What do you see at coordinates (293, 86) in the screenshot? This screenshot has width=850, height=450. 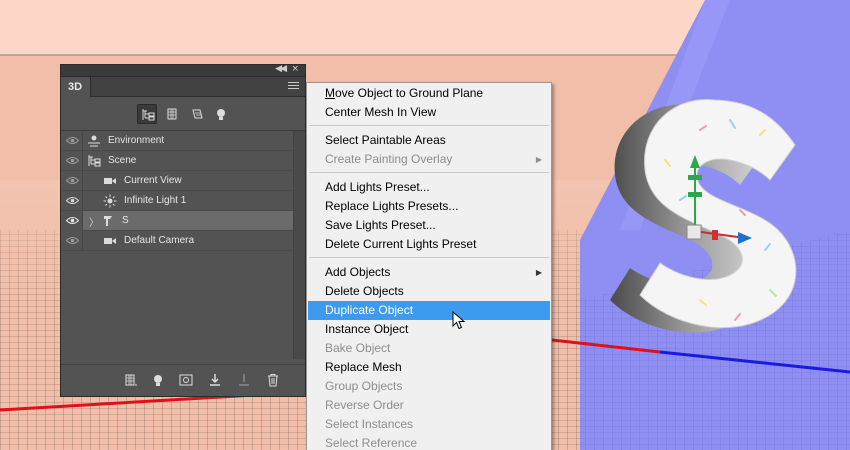 I see `panel-menu-icon` at bounding box center [293, 86].